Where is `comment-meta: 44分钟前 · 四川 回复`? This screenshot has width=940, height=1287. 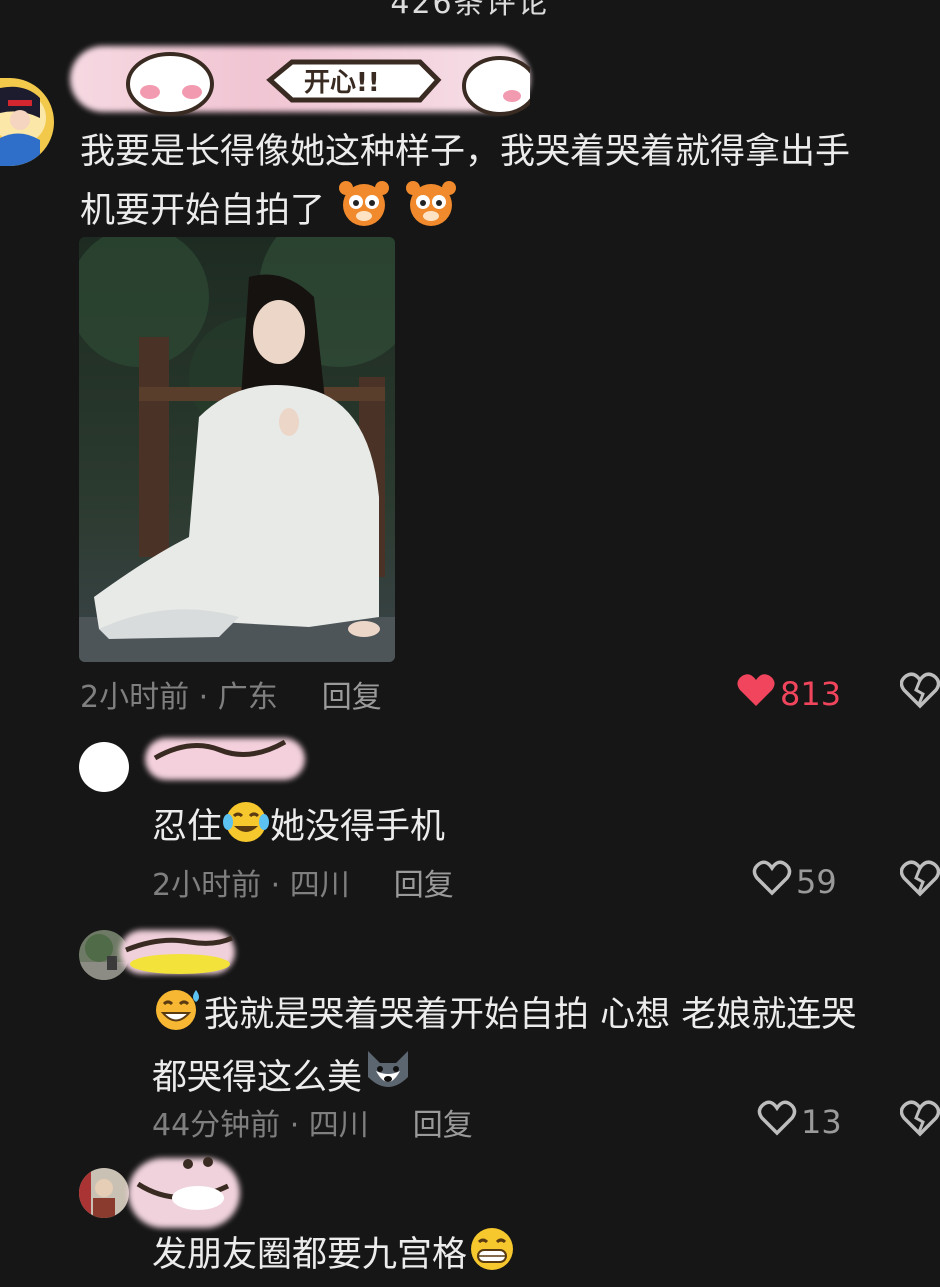
comment-meta: 44分钟前 · 四川 回复 is located at coordinates (312, 1122).